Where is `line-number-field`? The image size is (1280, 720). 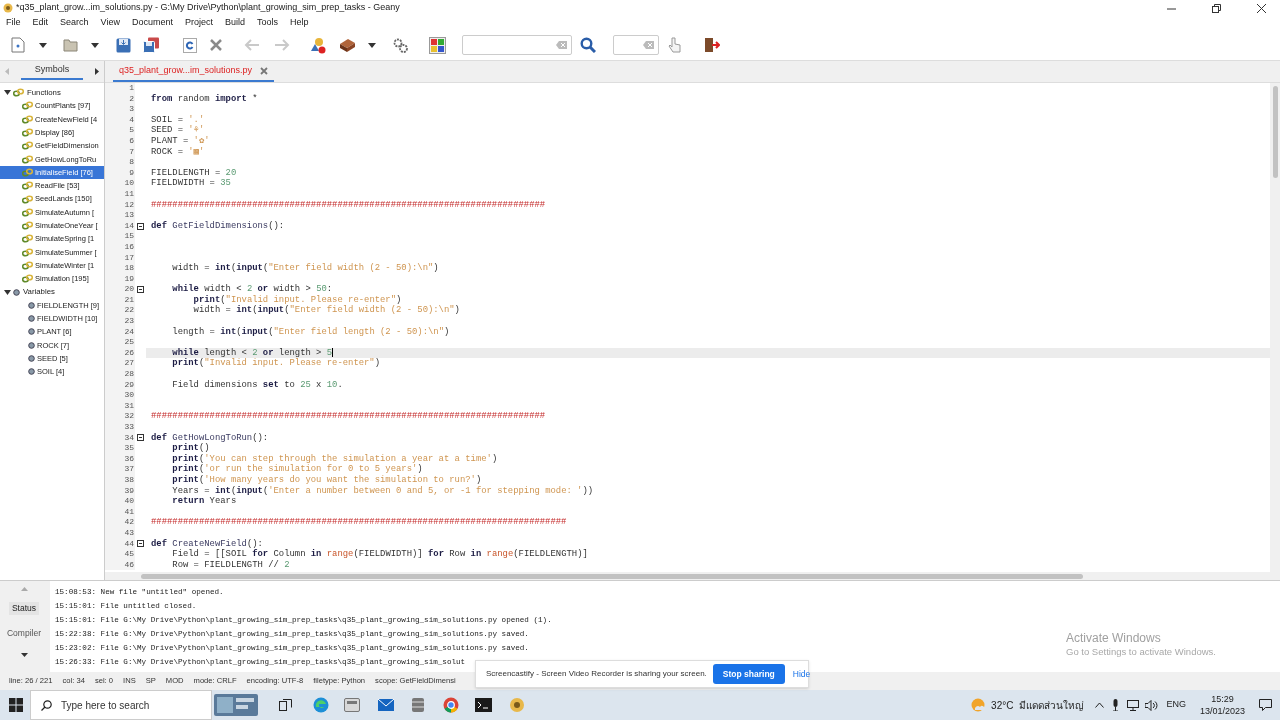 line-number-field is located at coordinates (636, 45).